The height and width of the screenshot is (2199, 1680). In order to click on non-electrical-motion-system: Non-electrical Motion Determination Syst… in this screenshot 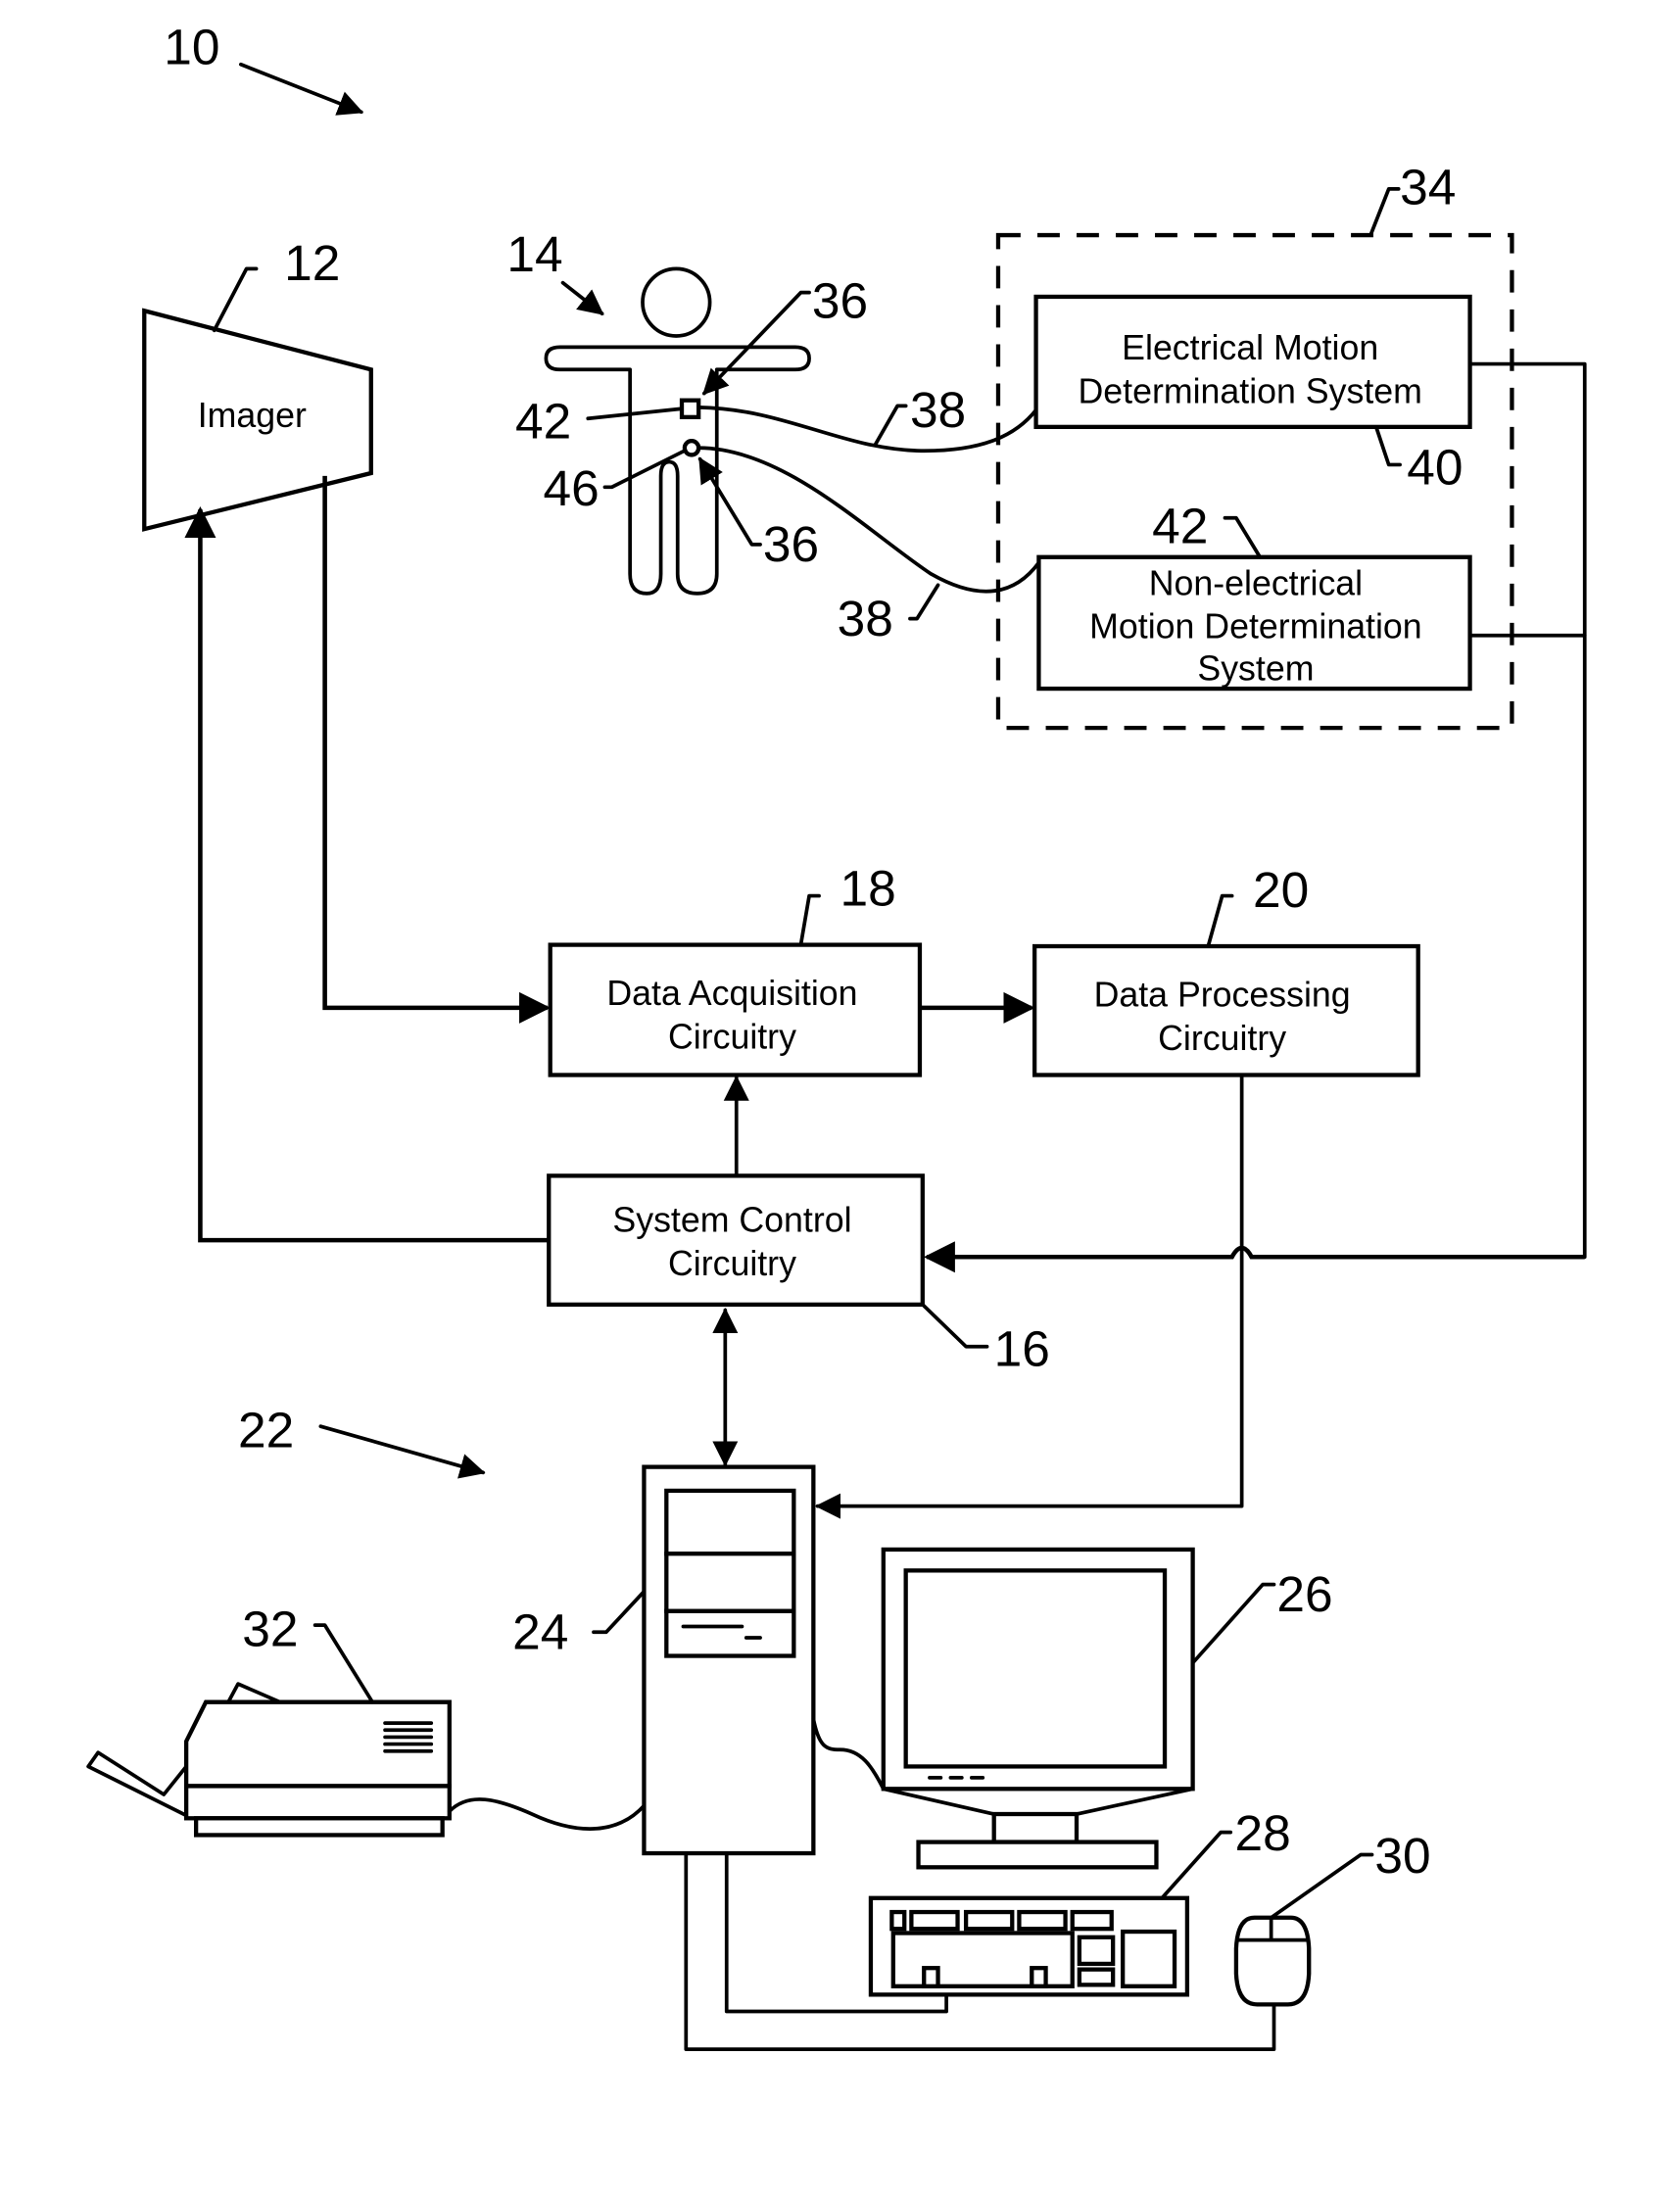, I will do `click(1254, 623)`.